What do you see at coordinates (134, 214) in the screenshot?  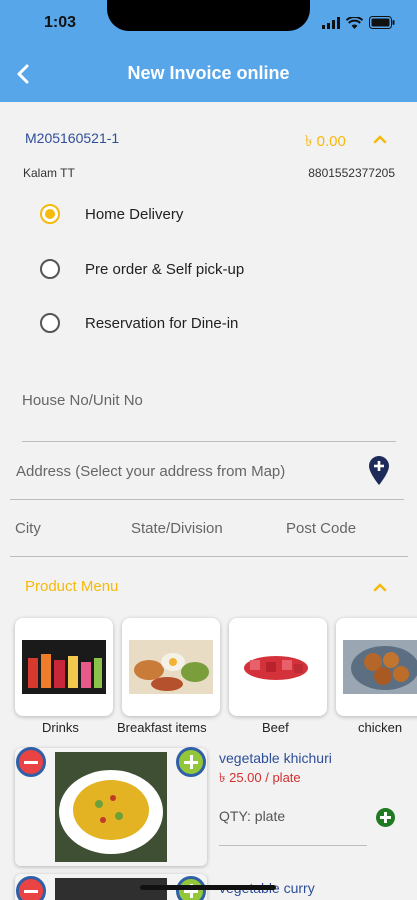 I see `option-label: Home Delivery` at bounding box center [134, 214].